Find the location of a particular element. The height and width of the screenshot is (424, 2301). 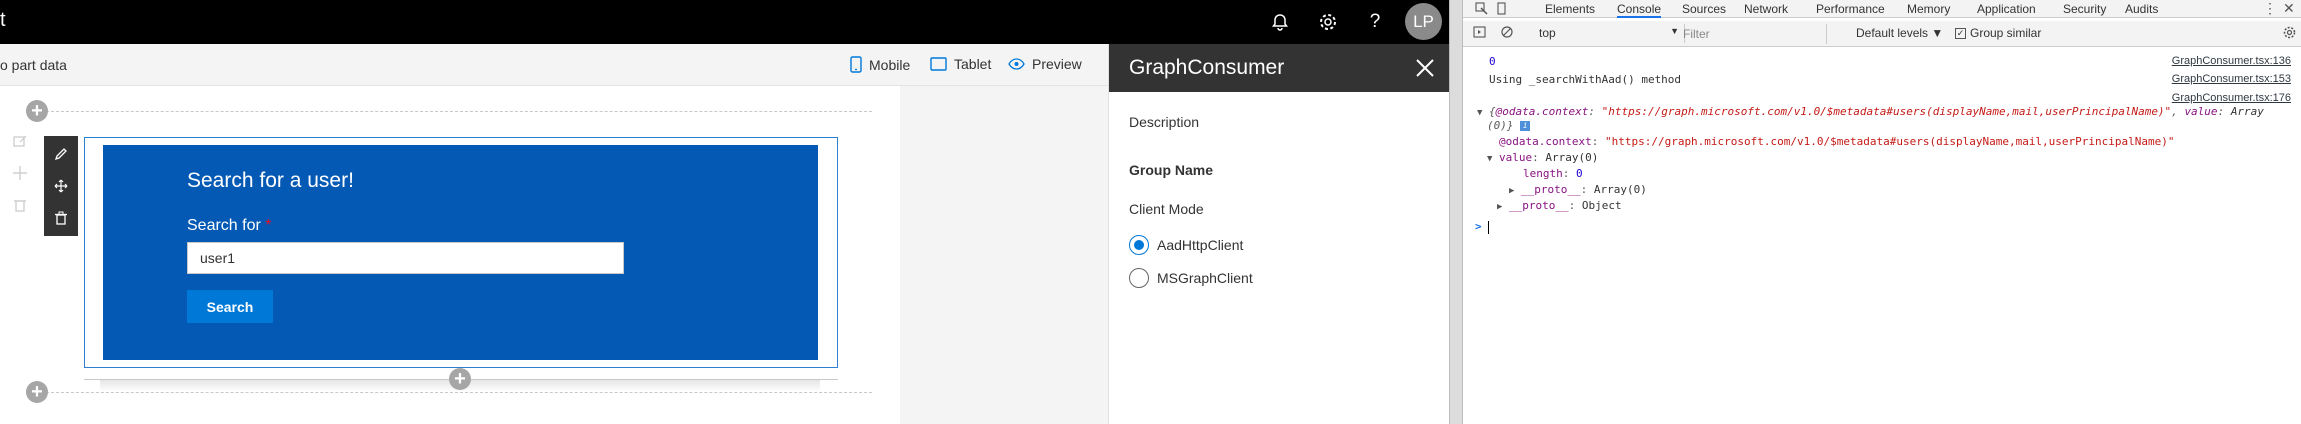

avatar: LP is located at coordinates (1423, 21).